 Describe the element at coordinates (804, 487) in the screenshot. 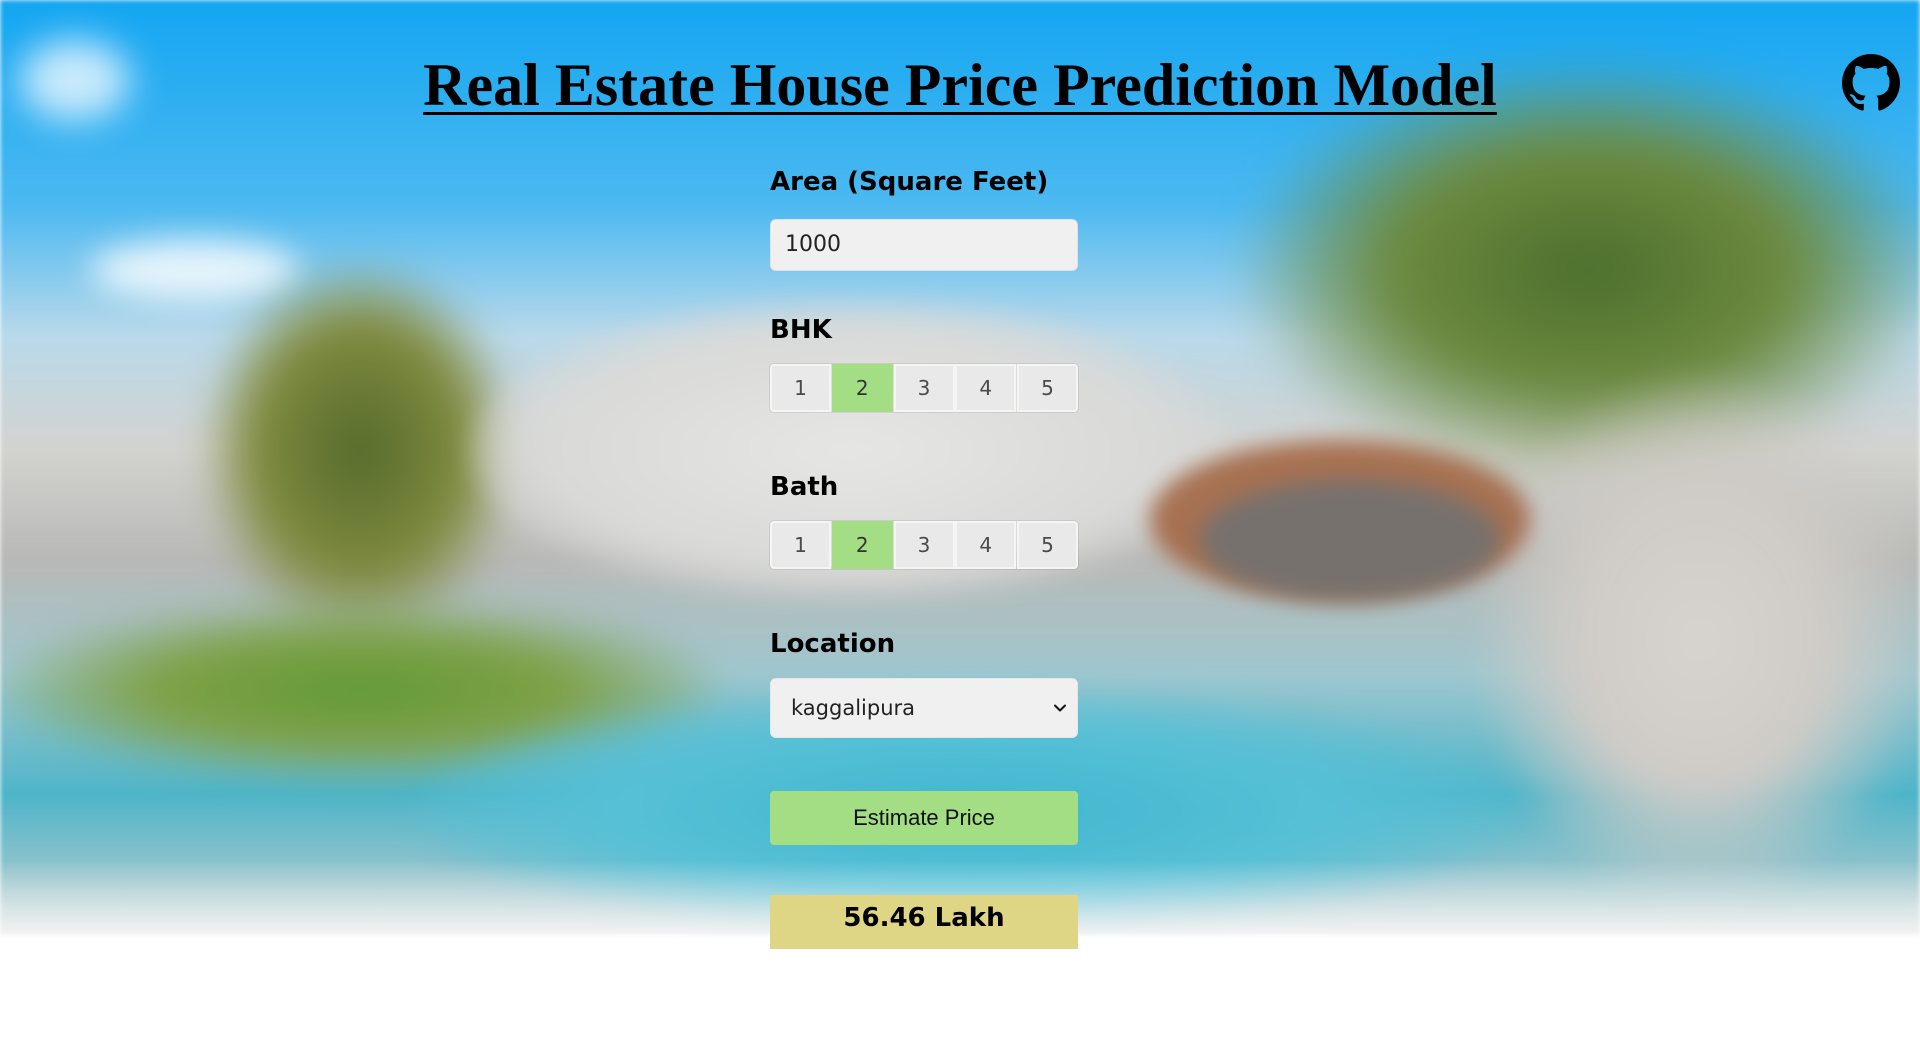

I see `bath-label: Bath` at that location.